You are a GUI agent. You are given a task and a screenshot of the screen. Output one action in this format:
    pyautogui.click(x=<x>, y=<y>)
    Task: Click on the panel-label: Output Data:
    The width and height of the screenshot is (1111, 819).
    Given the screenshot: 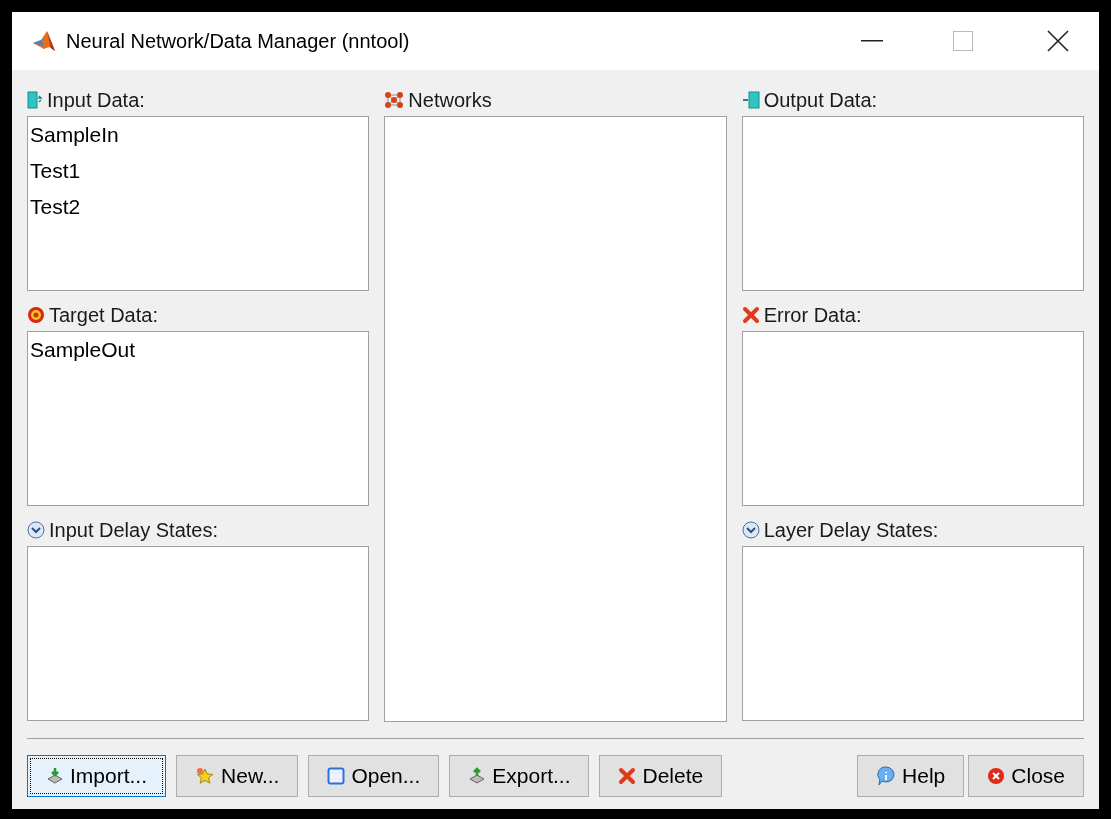 What is the action you would take?
    pyautogui.click(x=820, y=100)
    